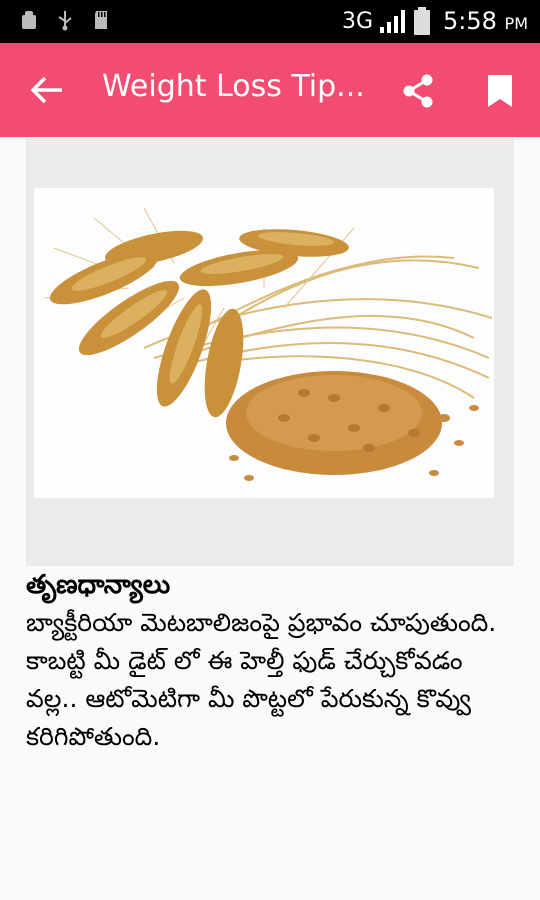 The image size is (540, 900). Describe the element at coordinates (357, 21) in the screenshot. I see `network-type: 3G` at that location.